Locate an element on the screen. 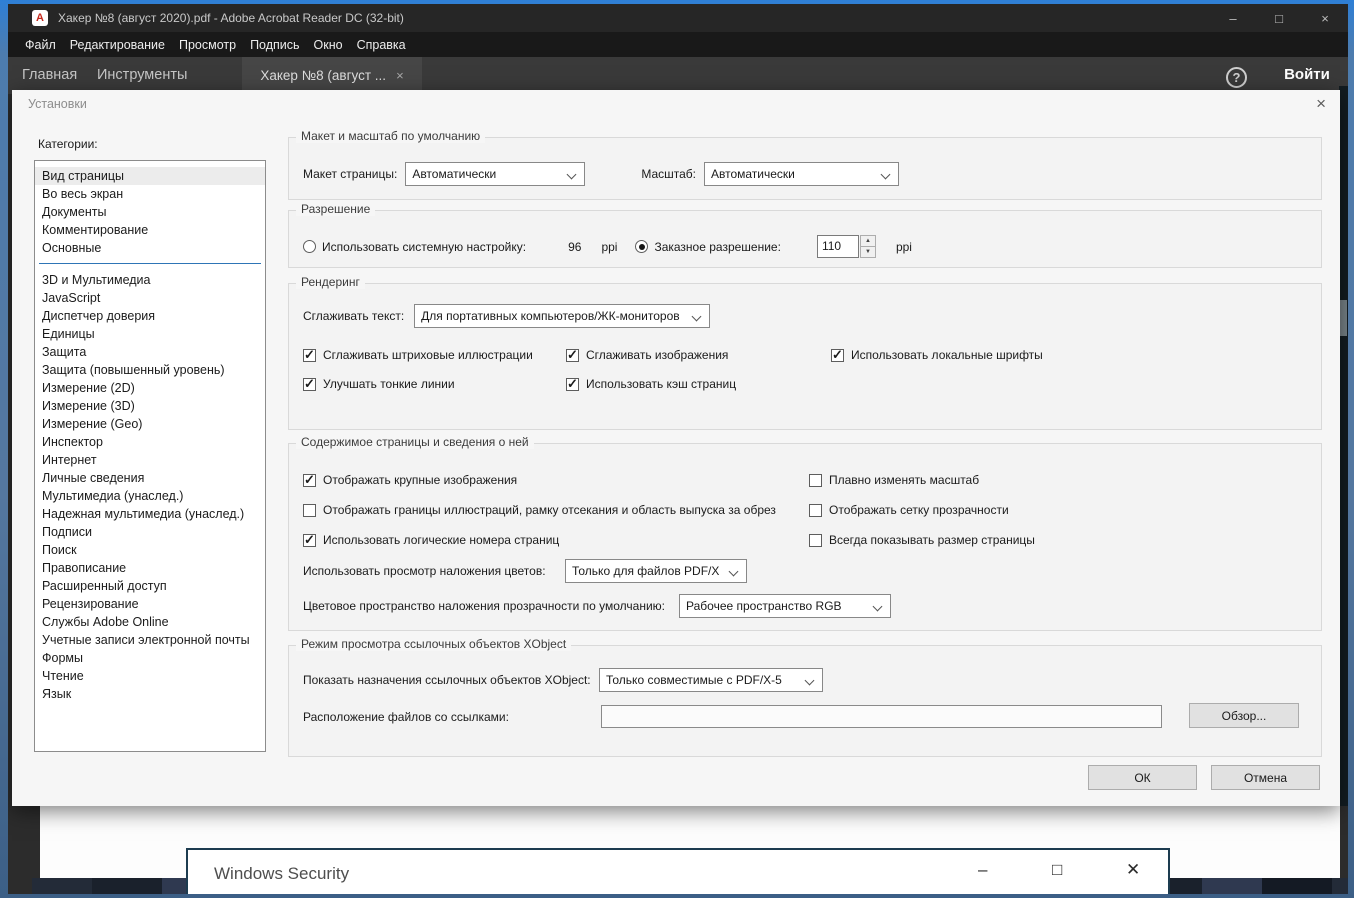 The width and height of the screenshot is (1354, 898). window-controls: – □ × is located at coordinates (1279, 18).